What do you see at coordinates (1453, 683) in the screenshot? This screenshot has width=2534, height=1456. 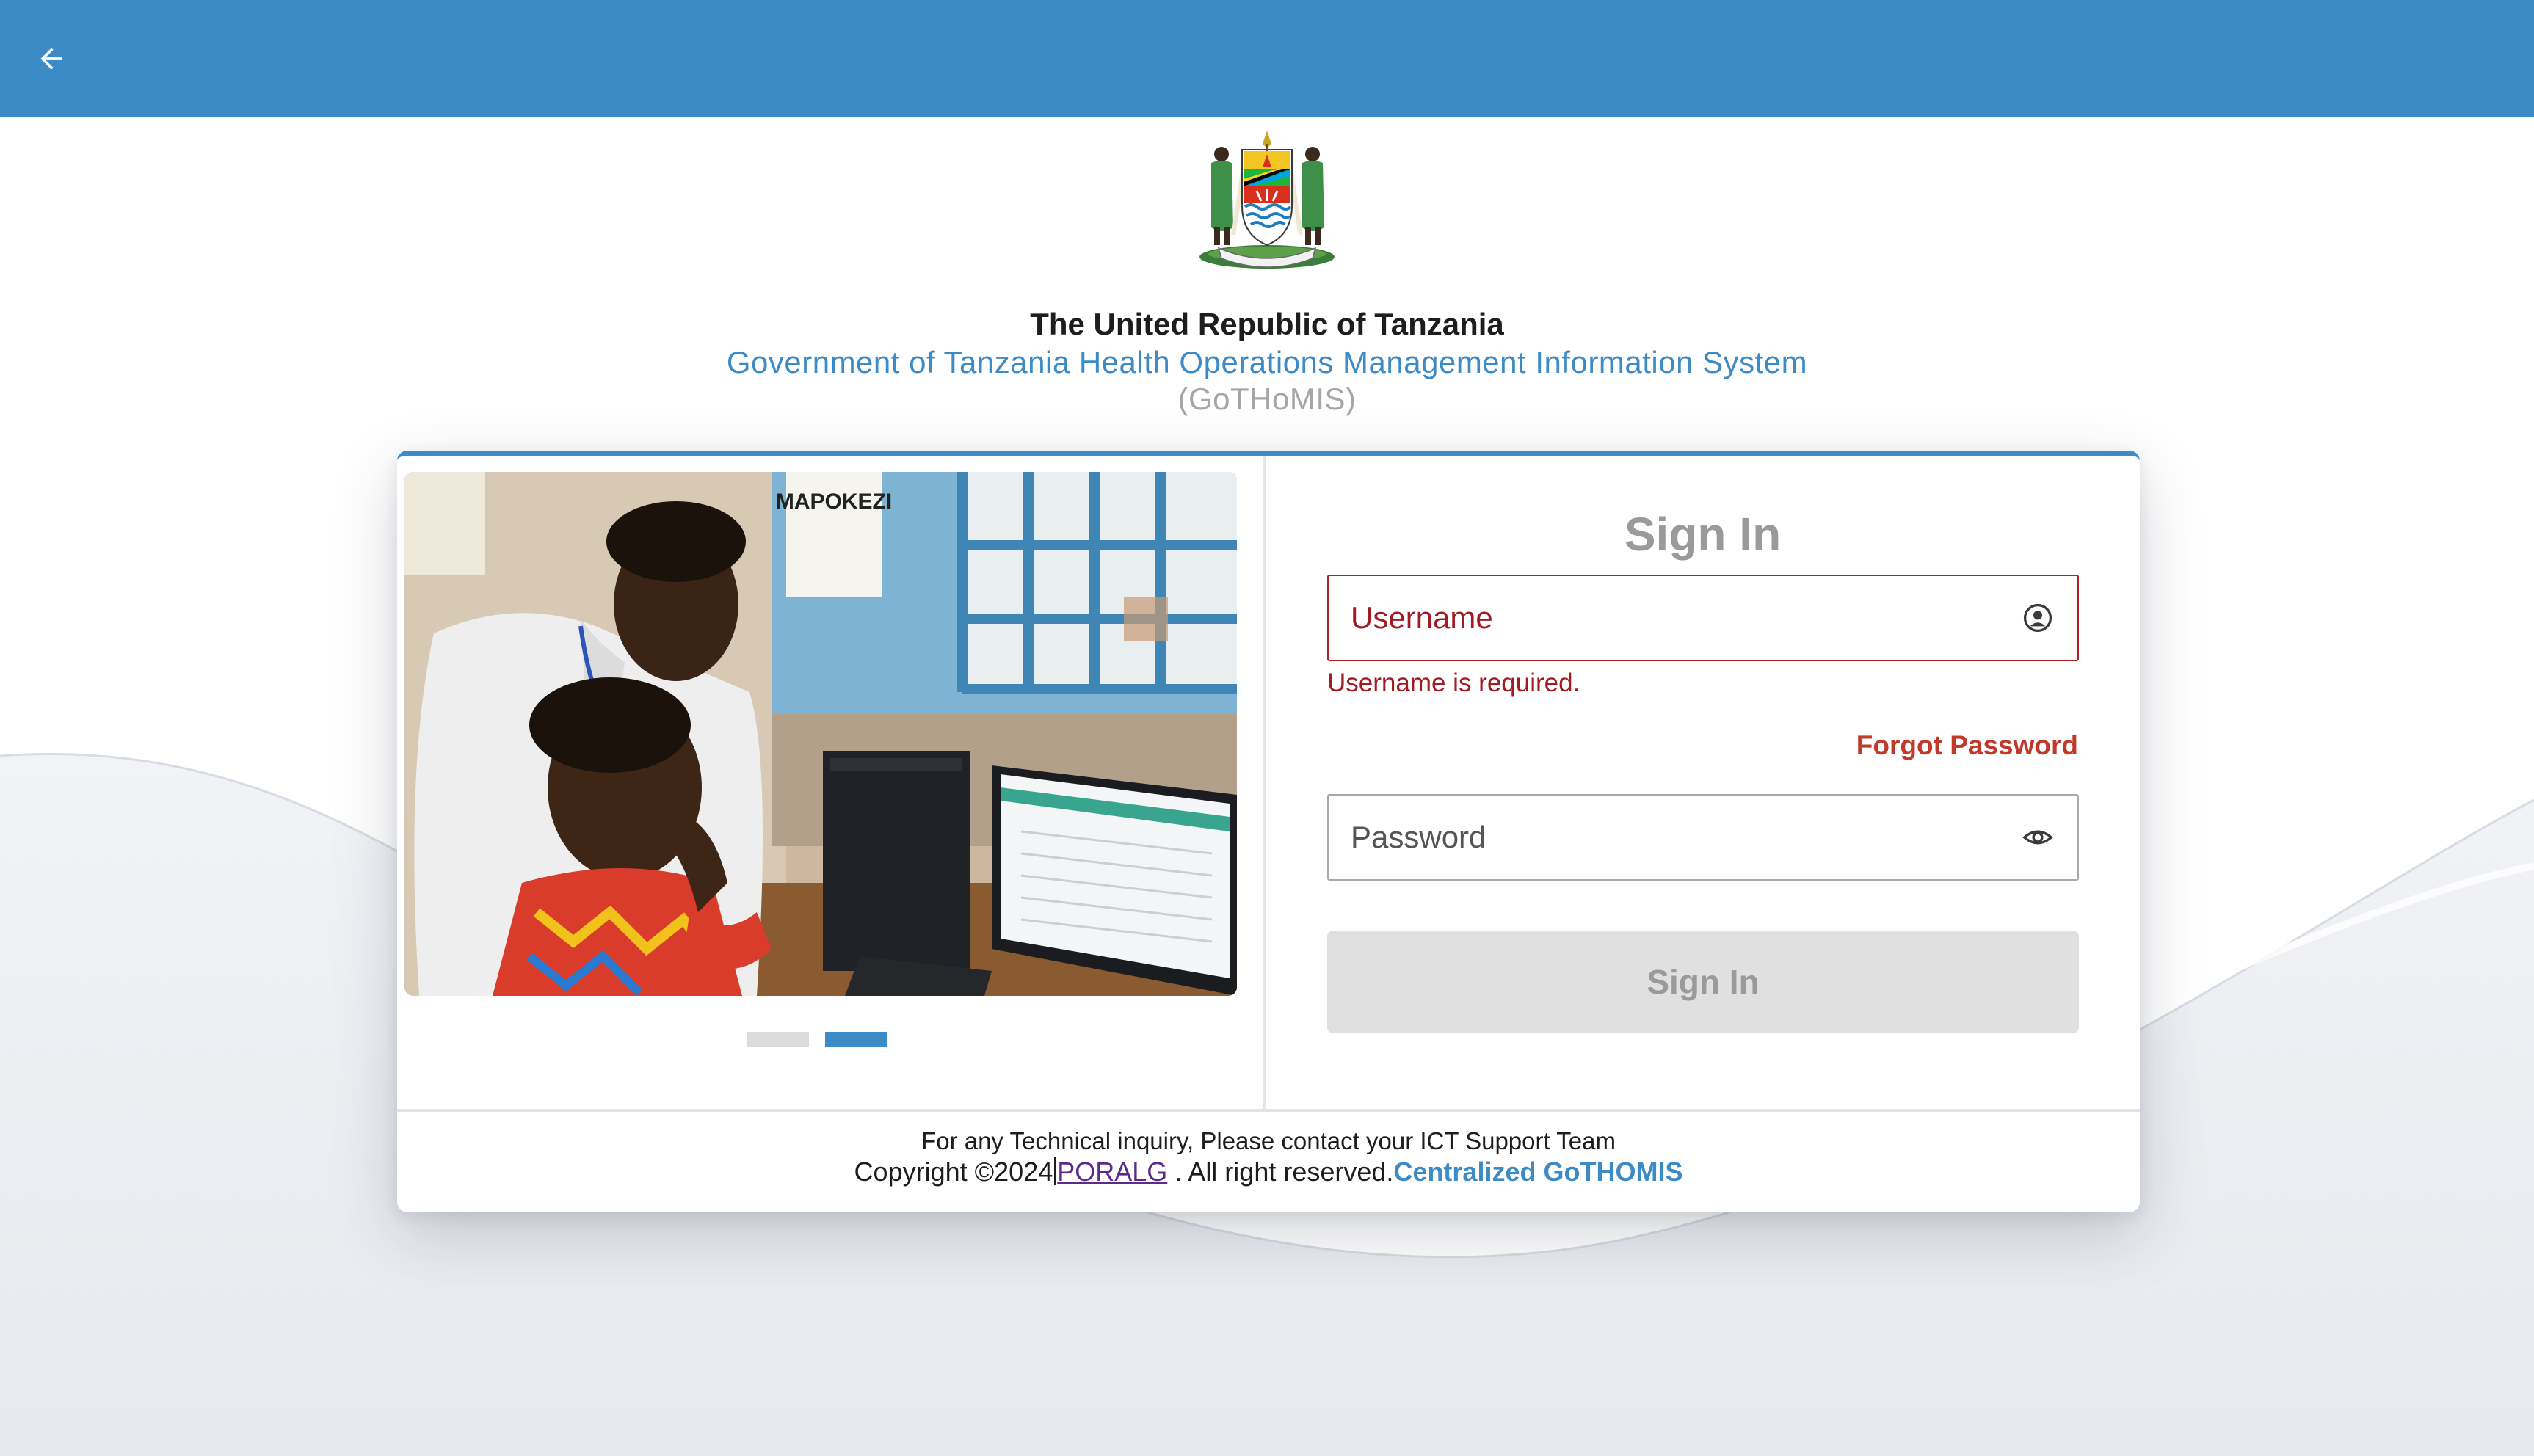 I see `username-error: Username is required.` at bounding box center [1453, 683].